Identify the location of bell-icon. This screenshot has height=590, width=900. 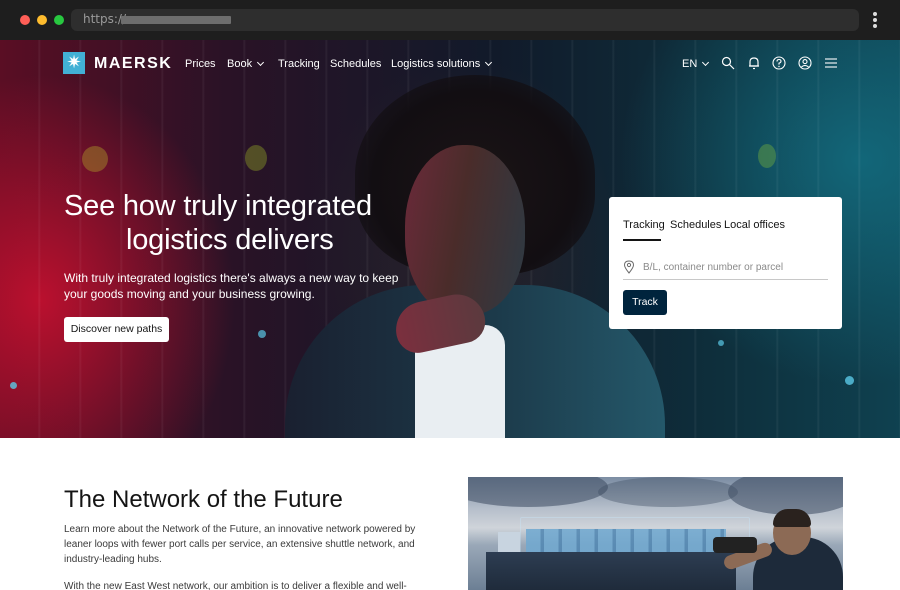
(754, 63).